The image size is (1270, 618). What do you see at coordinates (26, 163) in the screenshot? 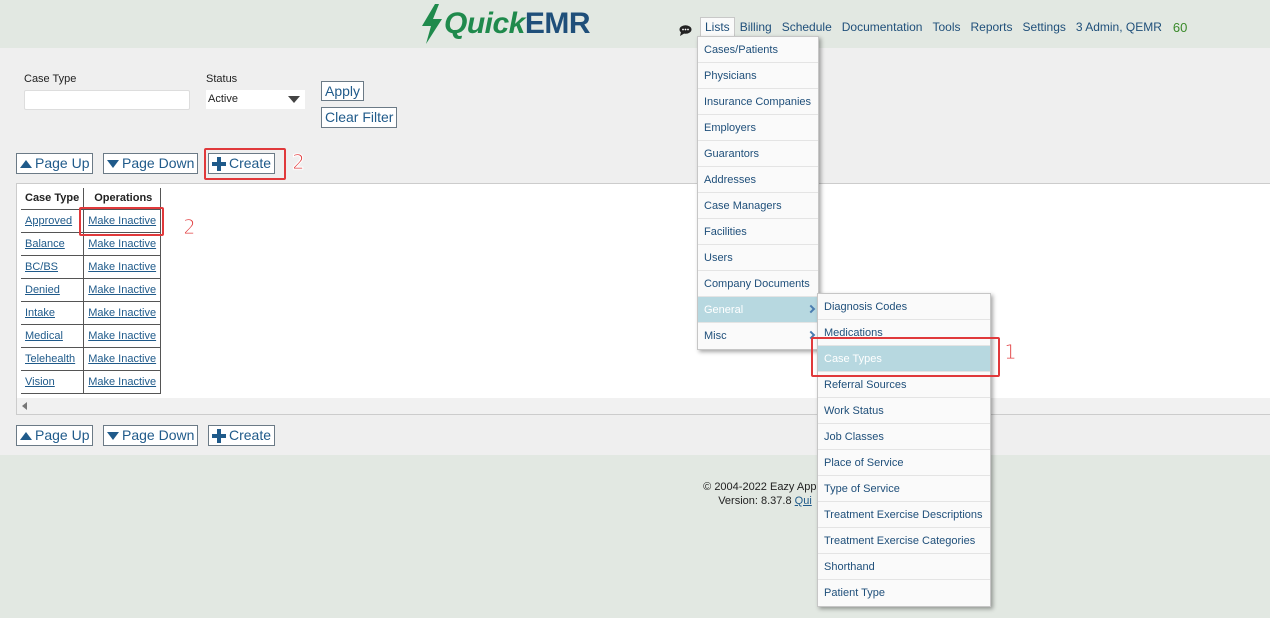
I see `arrow-up-icon` at bounding box center [26, 163].